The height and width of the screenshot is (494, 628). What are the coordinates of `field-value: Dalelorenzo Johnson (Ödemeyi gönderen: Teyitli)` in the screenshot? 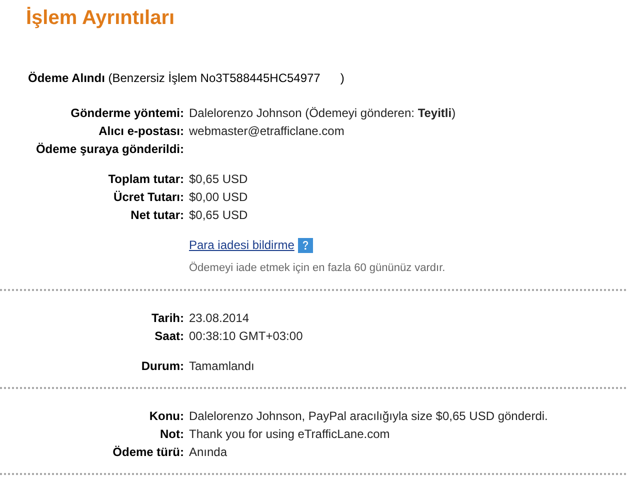 It's located at (322, 113).